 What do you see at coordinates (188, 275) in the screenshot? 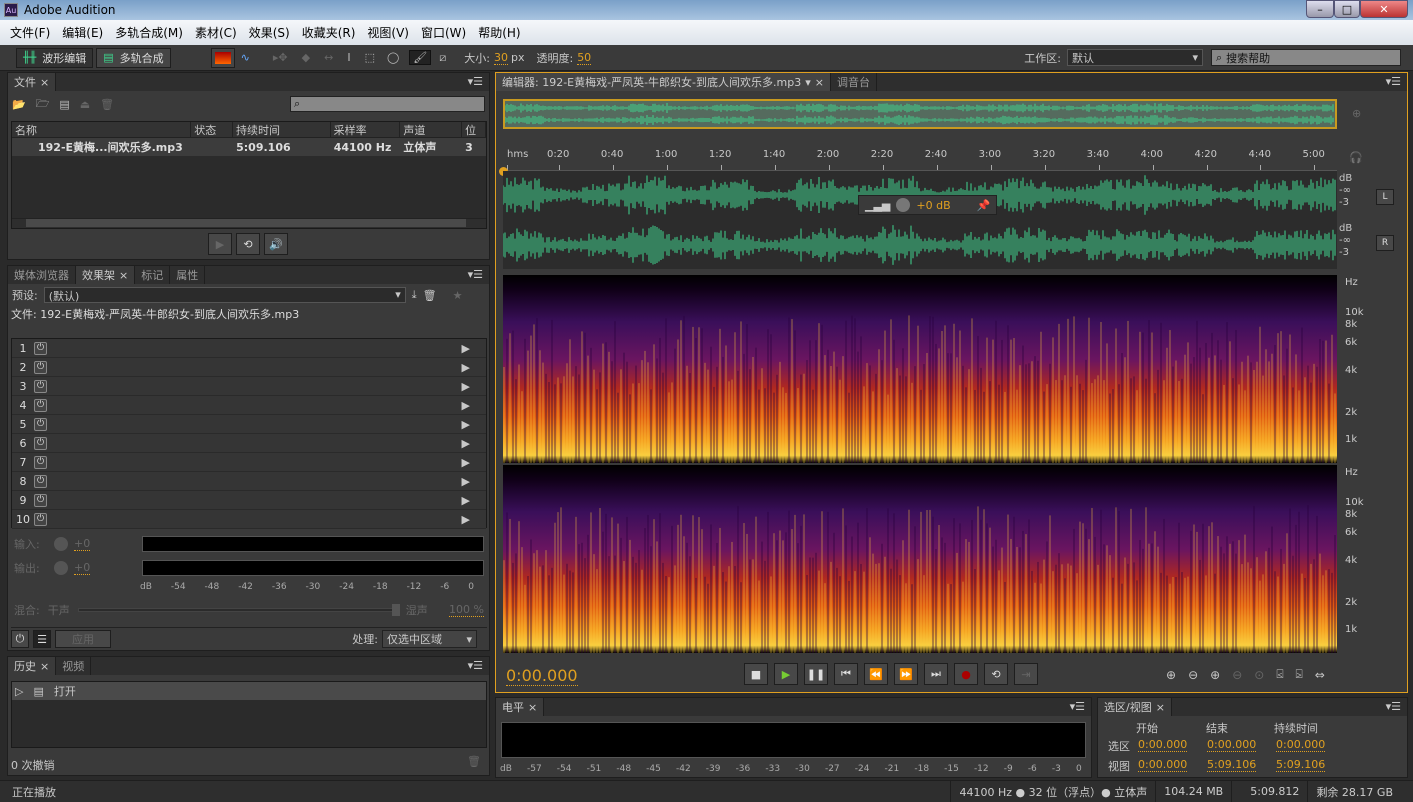
I see `tab-3: 属性` at bounding box center [188, 275].